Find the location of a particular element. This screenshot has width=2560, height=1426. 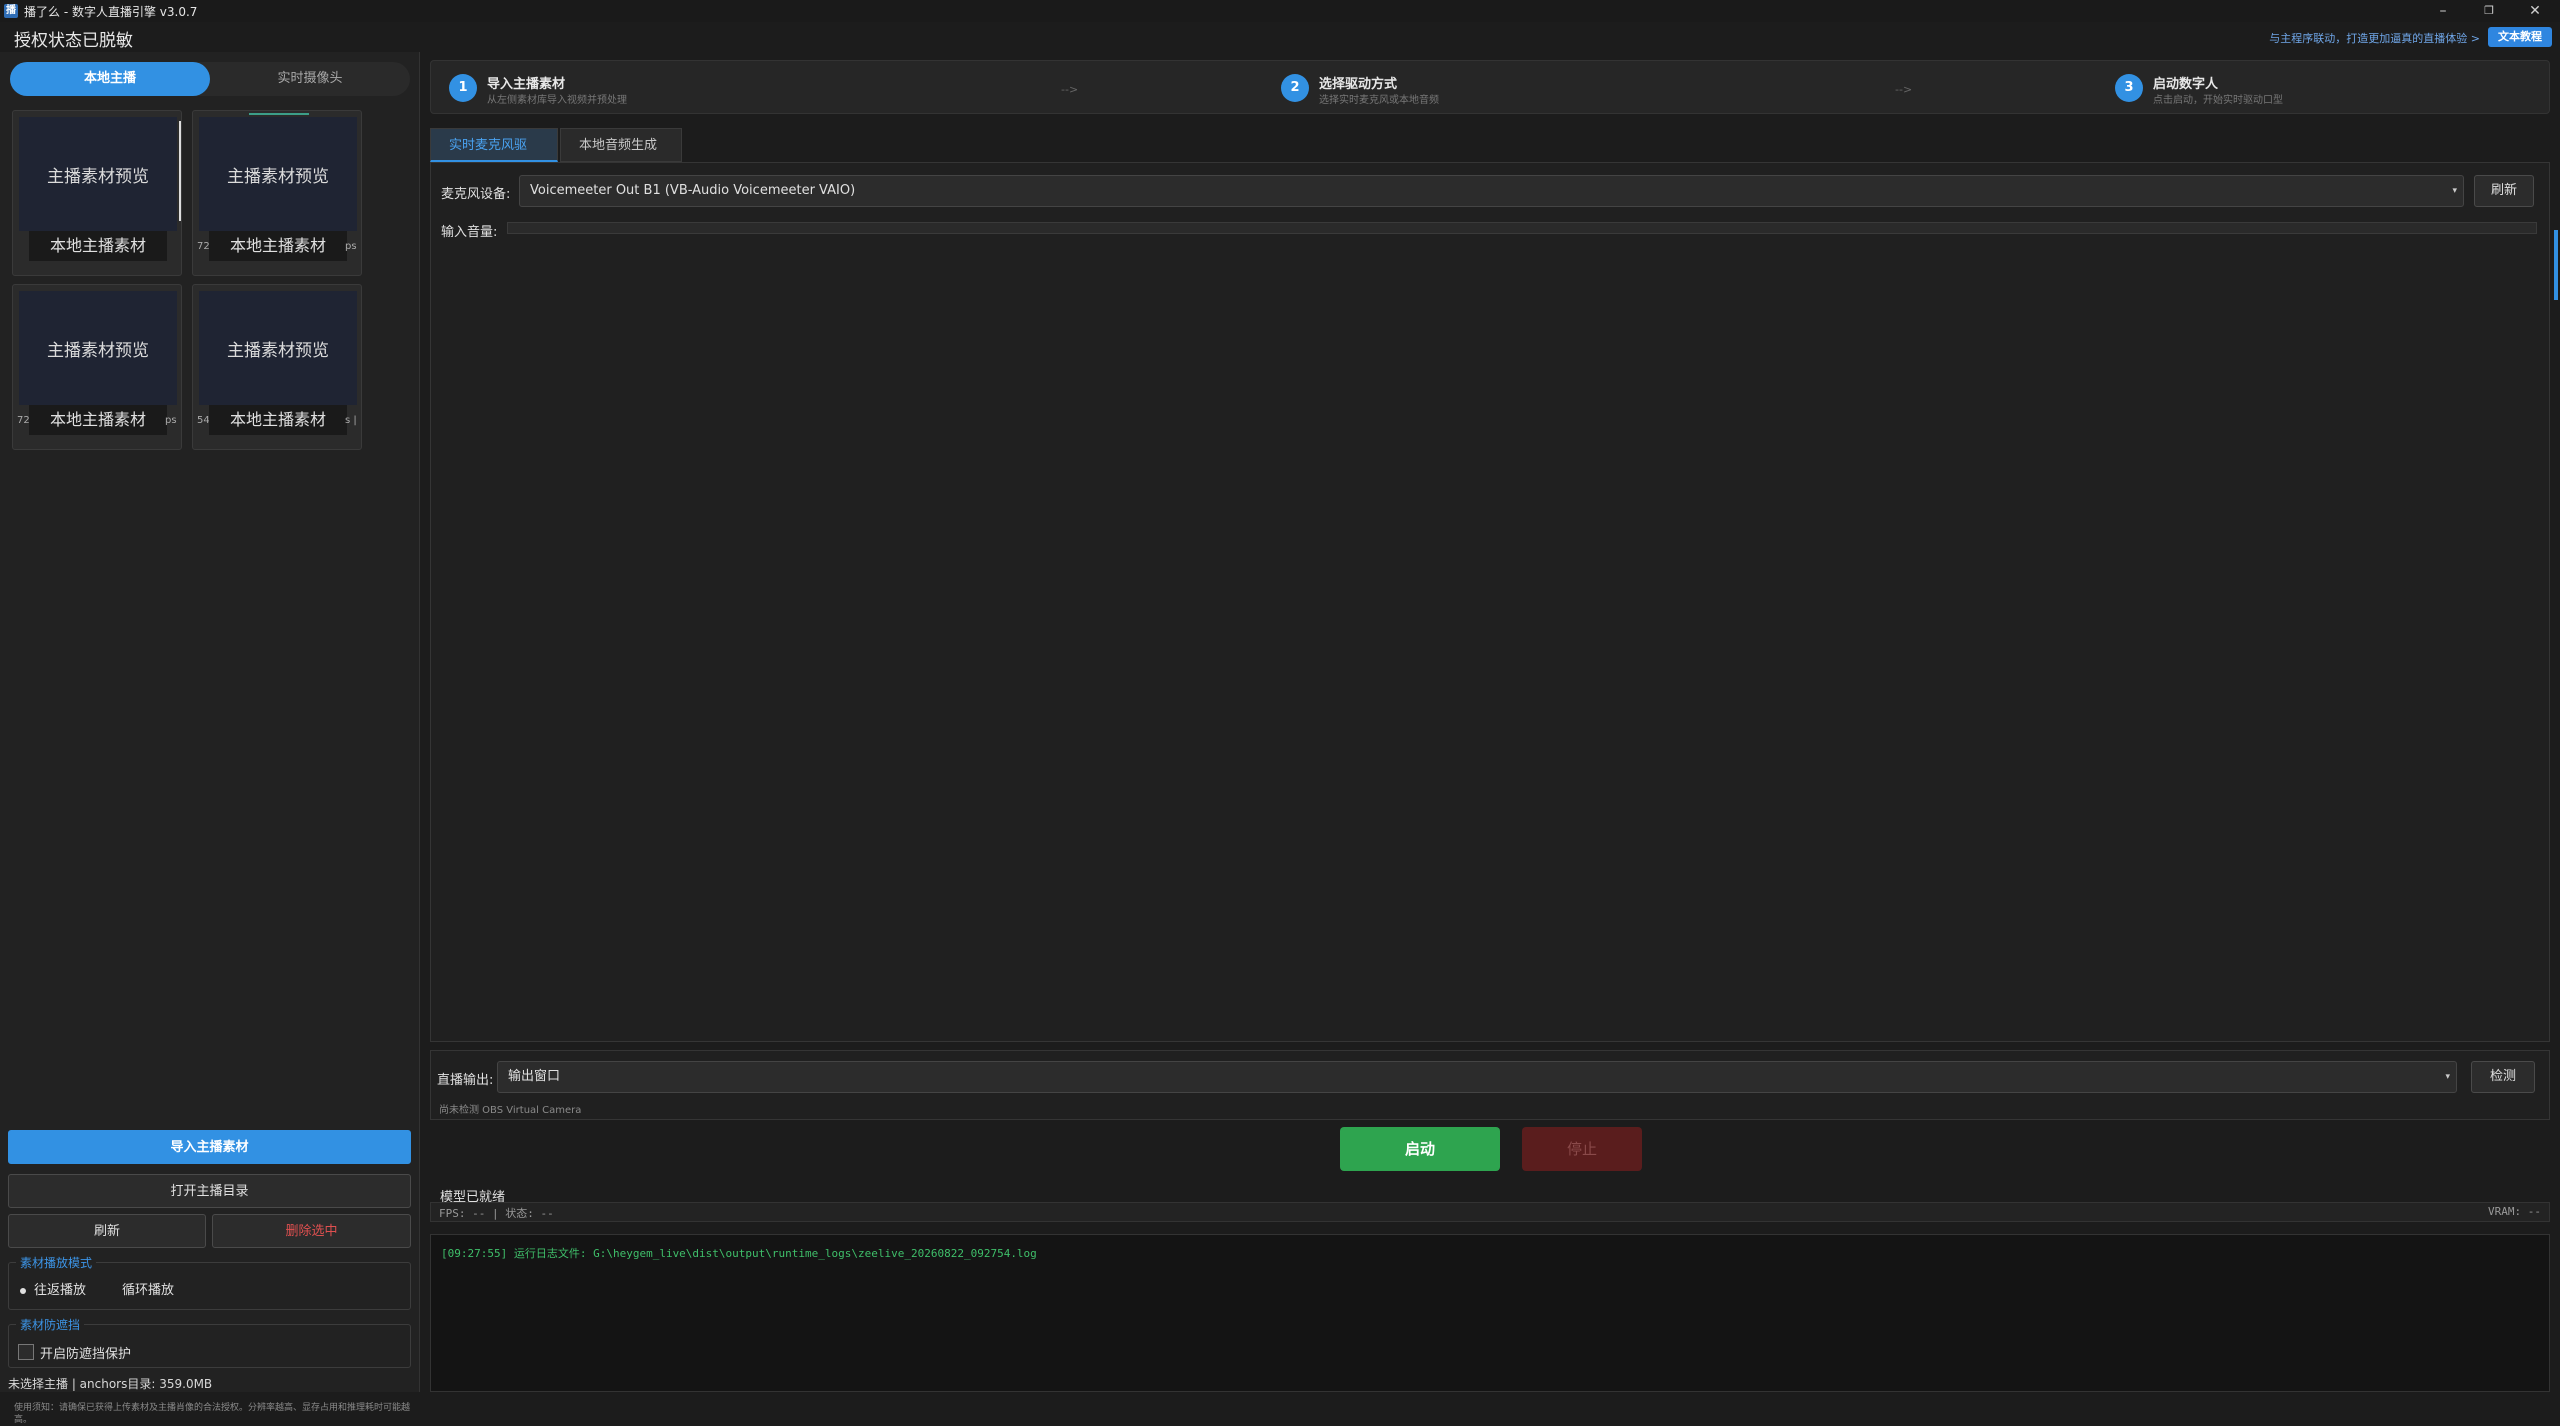

promo-link: 与主程序联动，打造更加逼真的直播体验 > is located at coordinates (2374, 38).